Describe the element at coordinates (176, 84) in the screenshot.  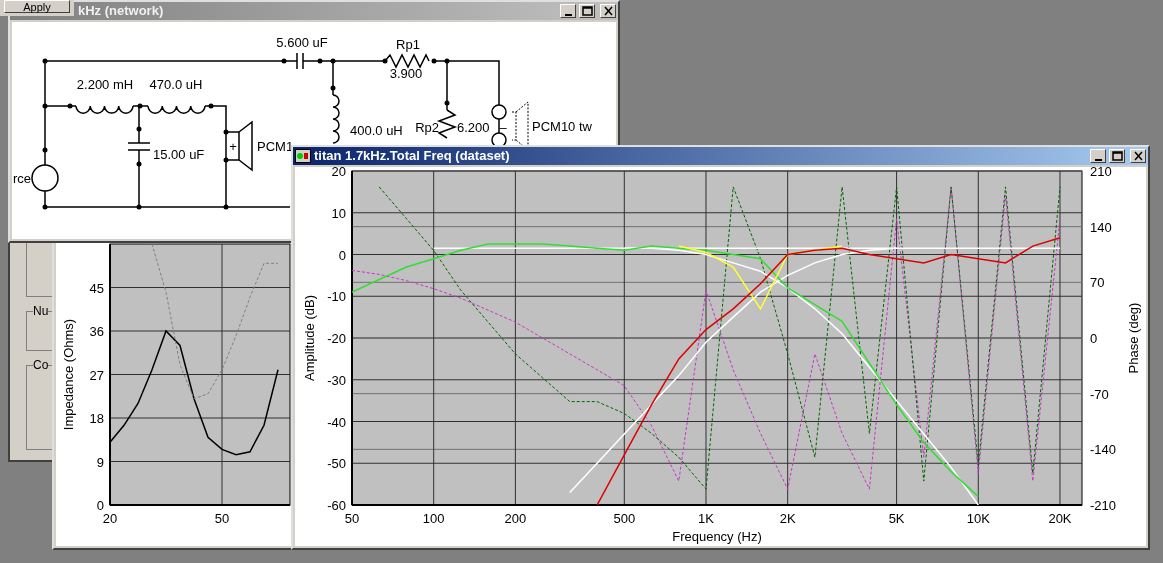
I see `component-label: 470.0 uH` at that location.